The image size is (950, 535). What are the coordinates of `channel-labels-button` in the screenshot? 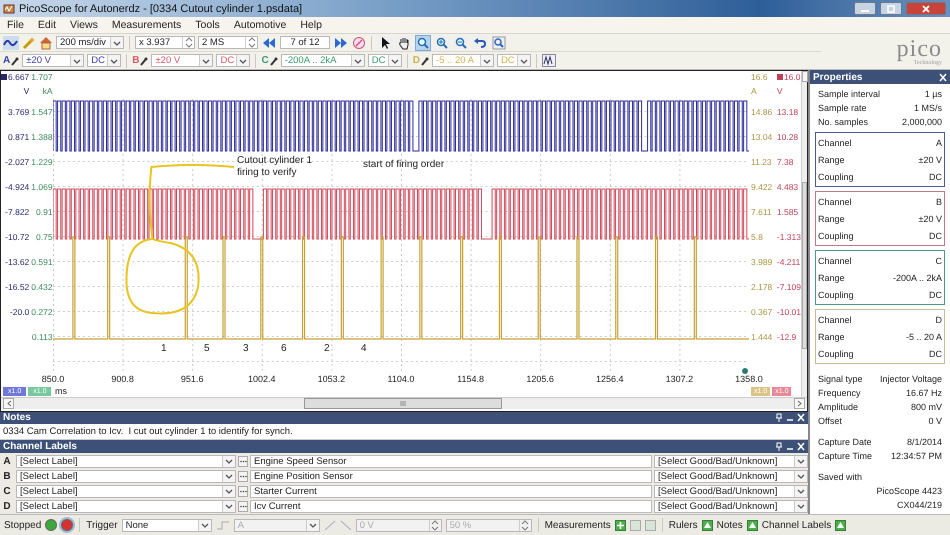 It's located at (840, 525).